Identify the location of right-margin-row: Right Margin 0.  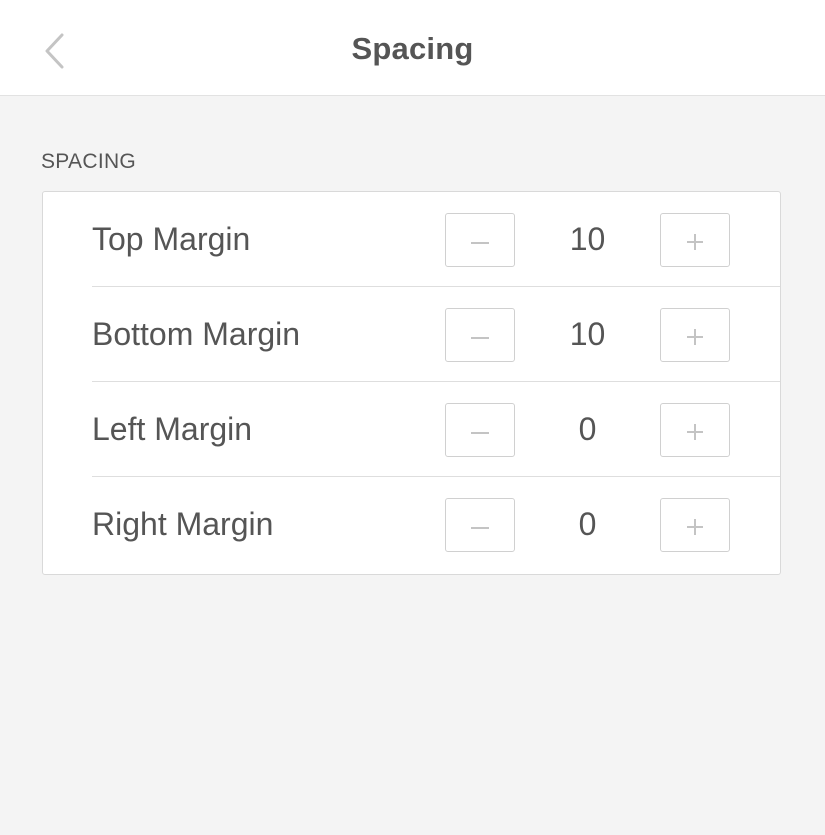
(411, 524).